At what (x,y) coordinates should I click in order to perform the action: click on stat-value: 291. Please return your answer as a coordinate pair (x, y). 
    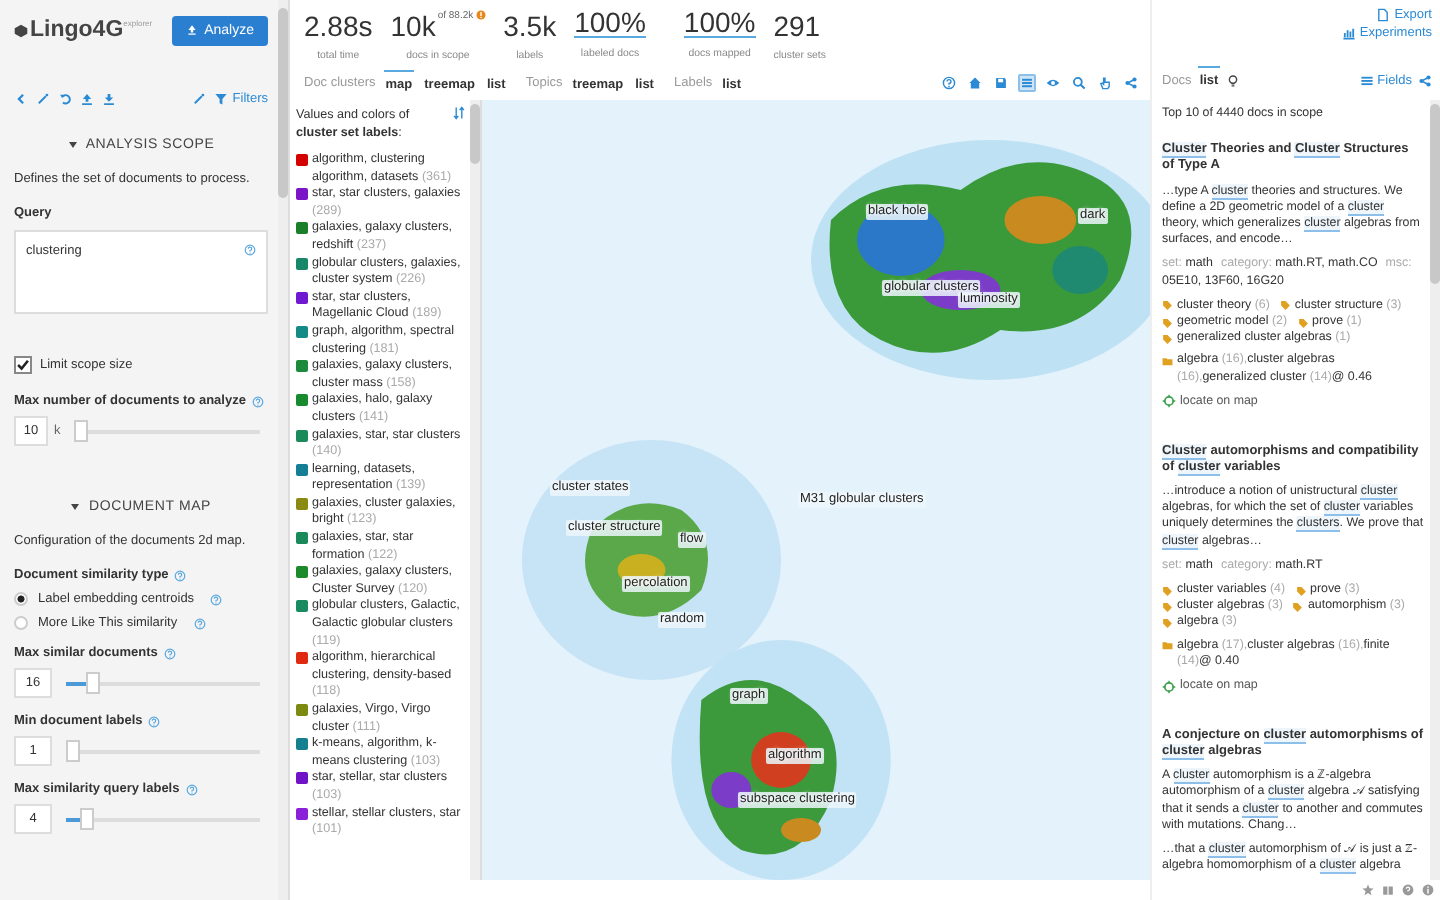
    Looking at the image, I should click on (797, 26).